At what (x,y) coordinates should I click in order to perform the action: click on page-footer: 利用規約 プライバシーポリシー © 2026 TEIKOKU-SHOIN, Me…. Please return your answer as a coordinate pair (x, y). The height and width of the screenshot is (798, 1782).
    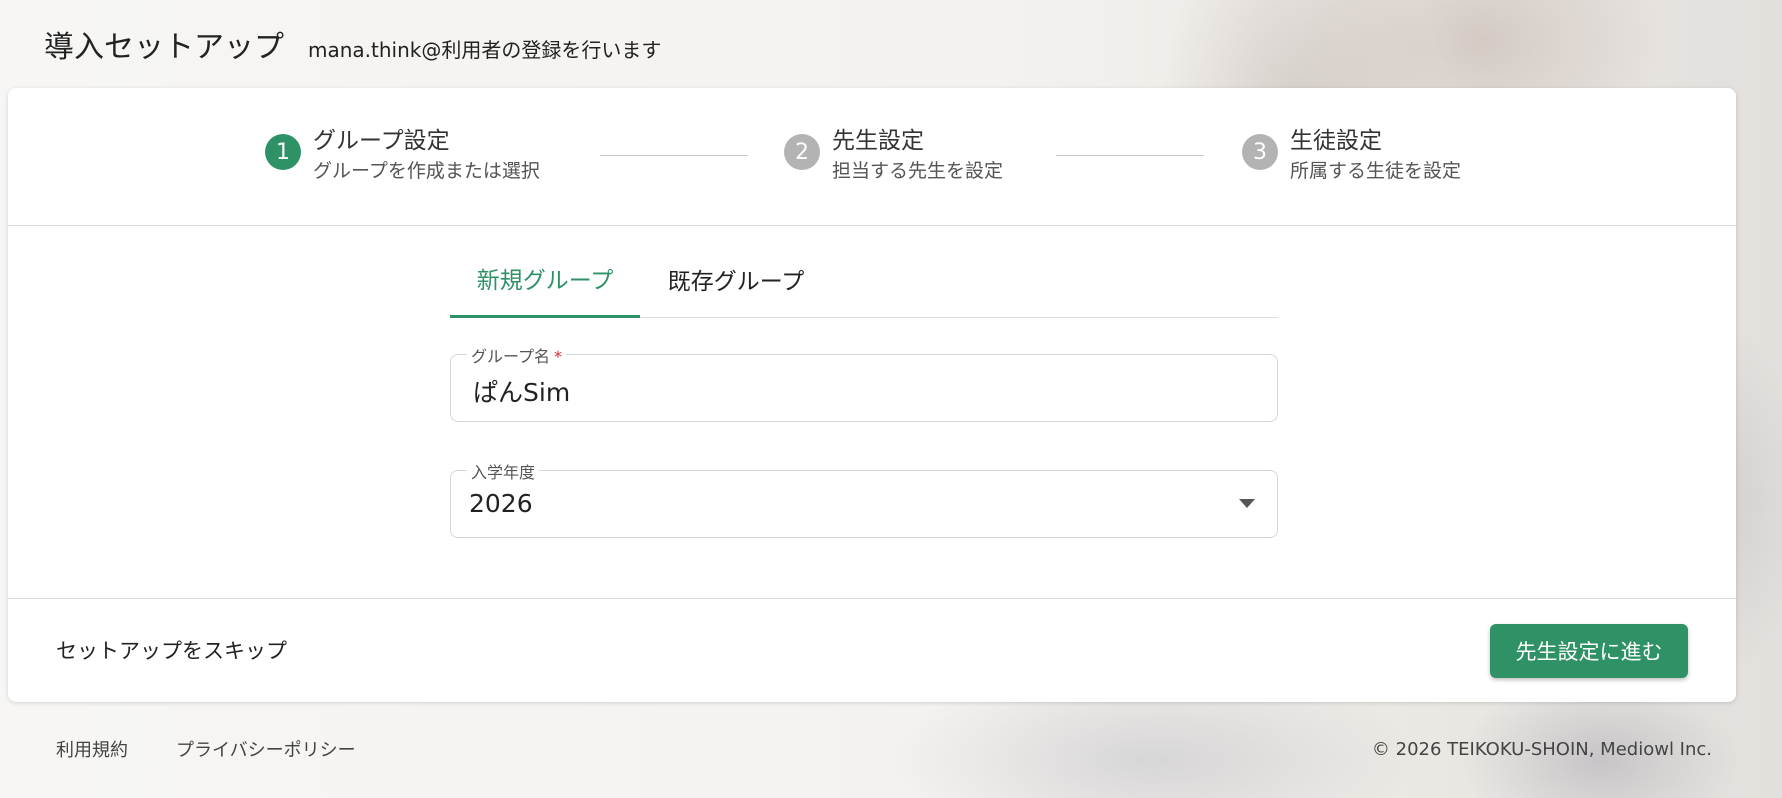
    Looking at the image, I should click on (884, 749).